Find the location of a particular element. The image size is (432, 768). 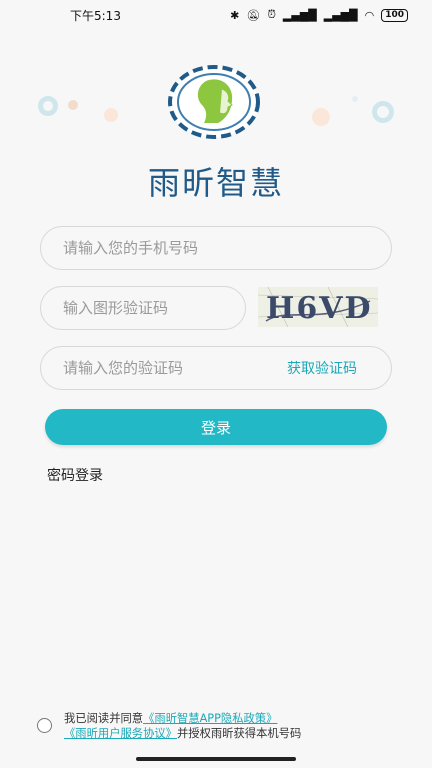

brand-logo is located at coordinates (214, 102).